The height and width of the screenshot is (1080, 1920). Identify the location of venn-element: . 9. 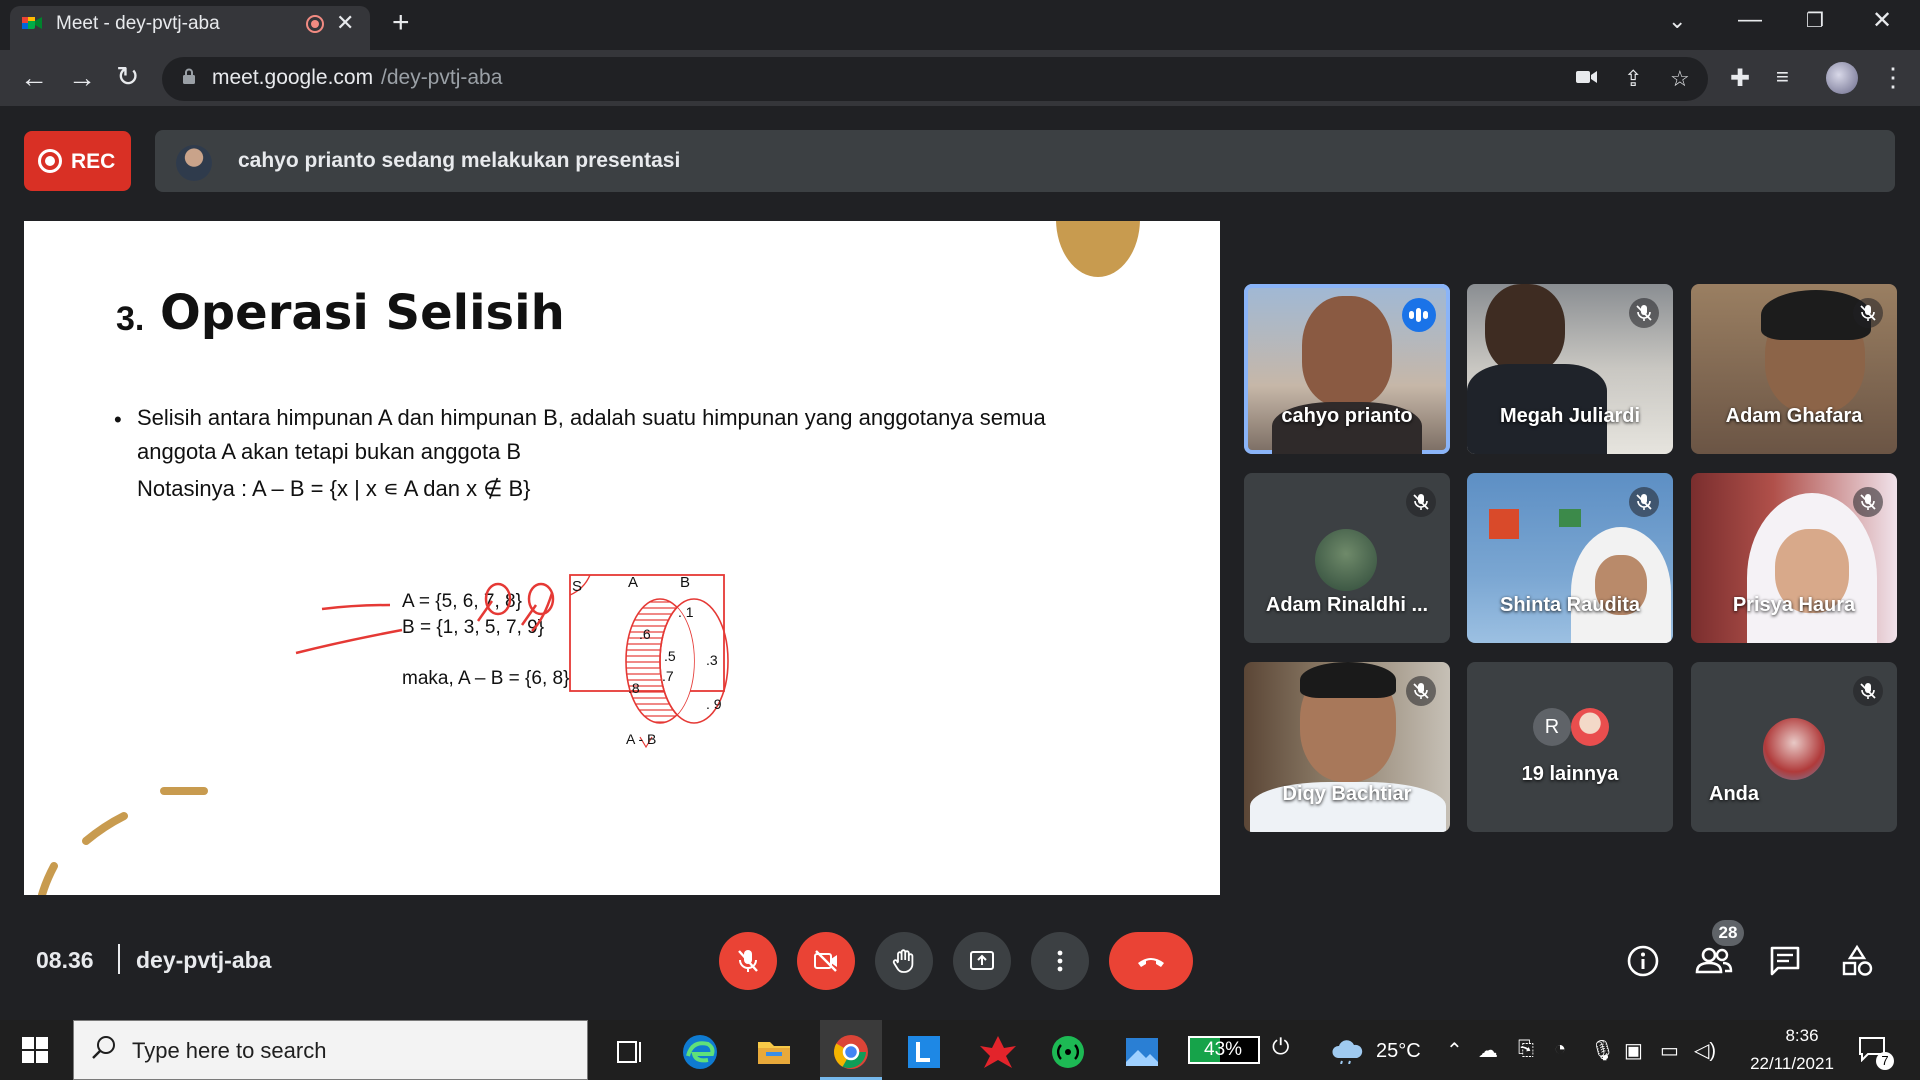
(714, 704).